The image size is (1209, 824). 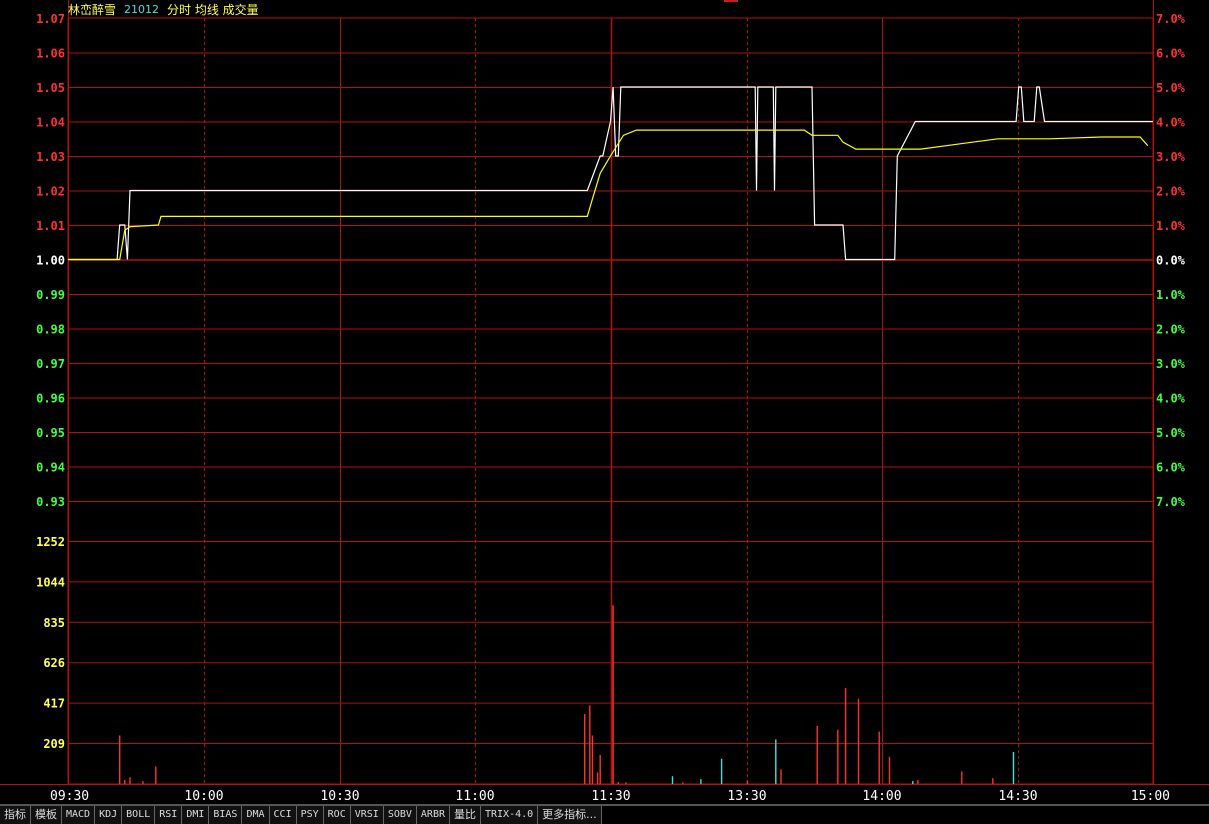 What do you see at coordinates (54, 623) in the screenshot?
I see `volume-tick-label: 835` at bounding box center [54, 623].